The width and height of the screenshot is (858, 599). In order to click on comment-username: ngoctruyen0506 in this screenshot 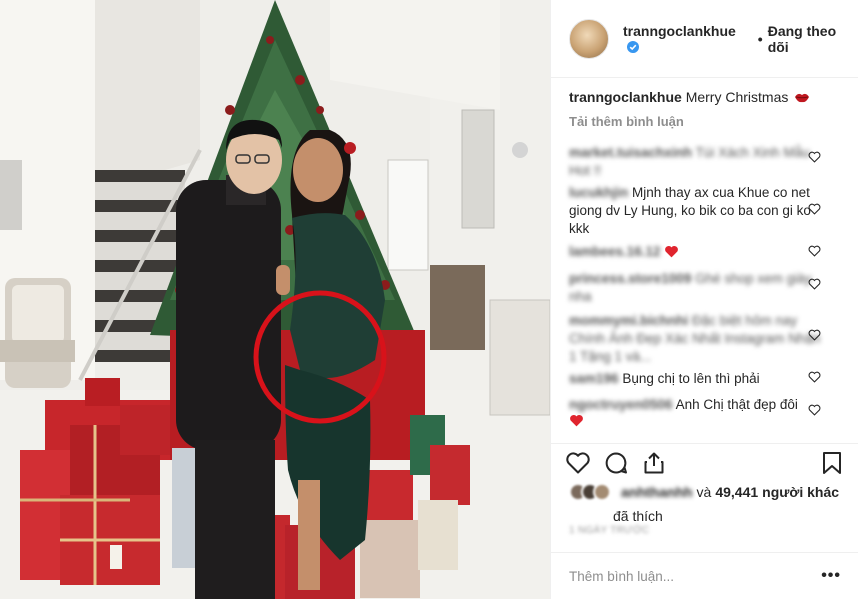, I will do `click(621, 404)`.